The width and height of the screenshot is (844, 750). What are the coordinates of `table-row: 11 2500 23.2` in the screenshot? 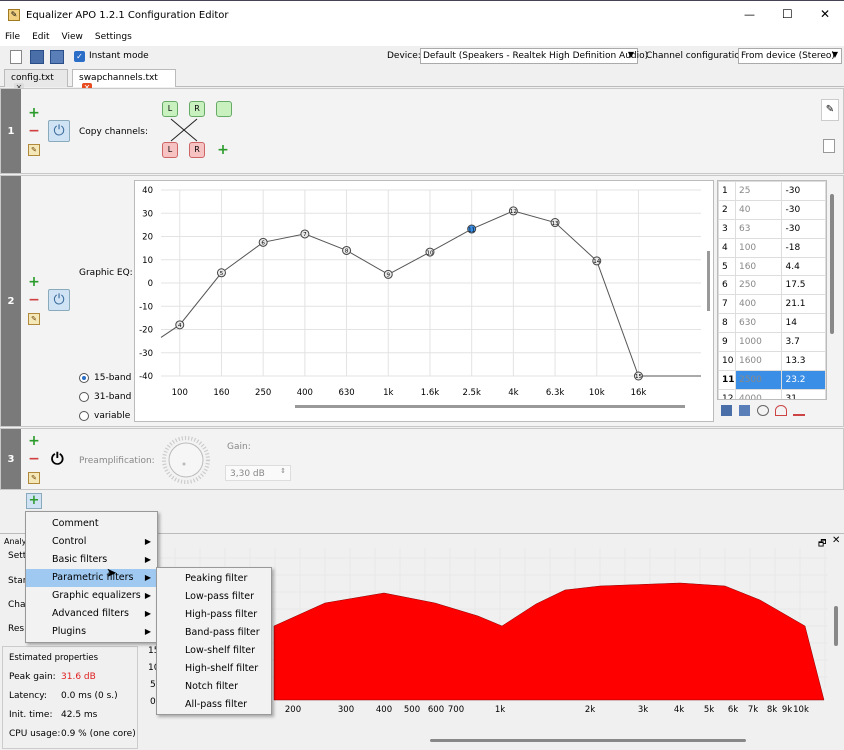 It's located at (772, 379).